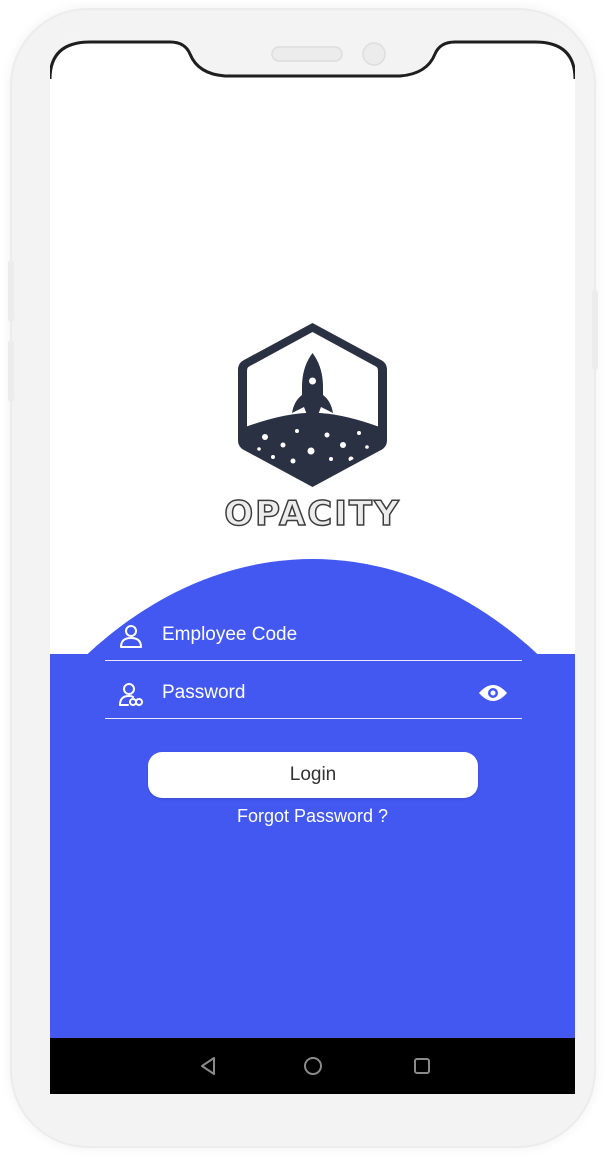  What do you see at coordinates (312, 514) in the screenshot?
I see `brand-name: OPACITY` at bounding box center [312, 514].